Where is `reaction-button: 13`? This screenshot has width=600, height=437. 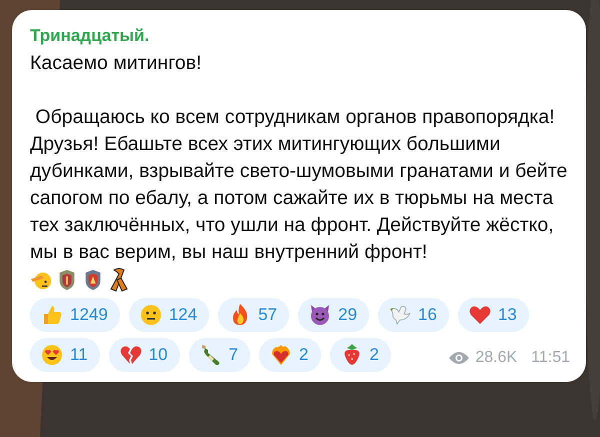
reaction-button: 13 is located at coordinates (493, 315).